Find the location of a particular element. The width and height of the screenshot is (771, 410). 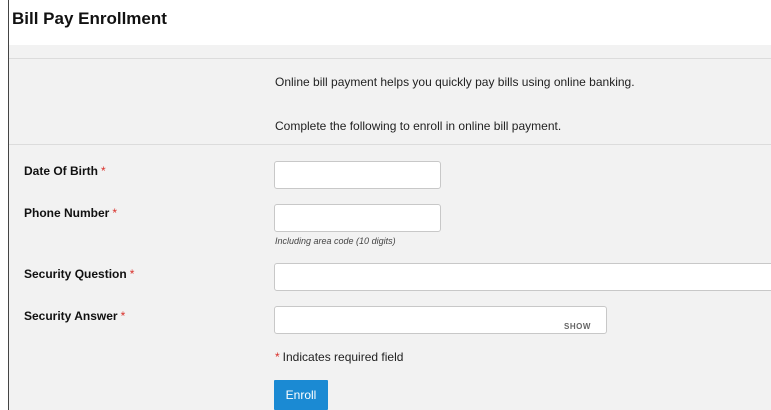

dob-label-text: Date Of Birth is located at coordinates (61, 171).